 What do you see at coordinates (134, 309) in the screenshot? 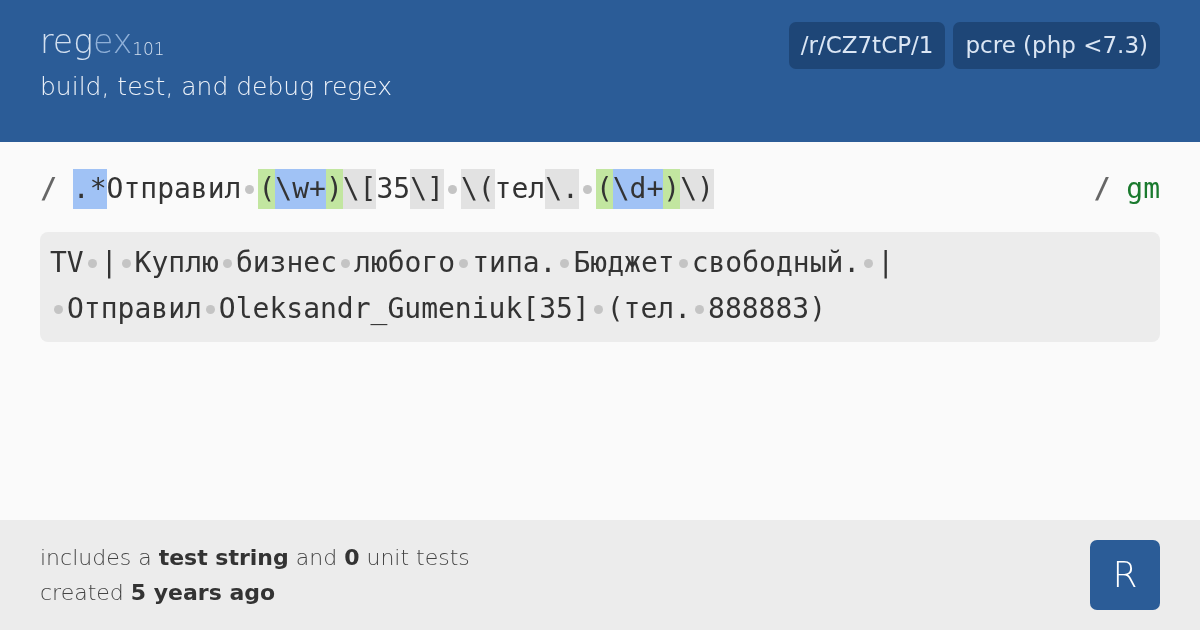
I see `test-string-text: Отправил` at bounding box center [134, 309].